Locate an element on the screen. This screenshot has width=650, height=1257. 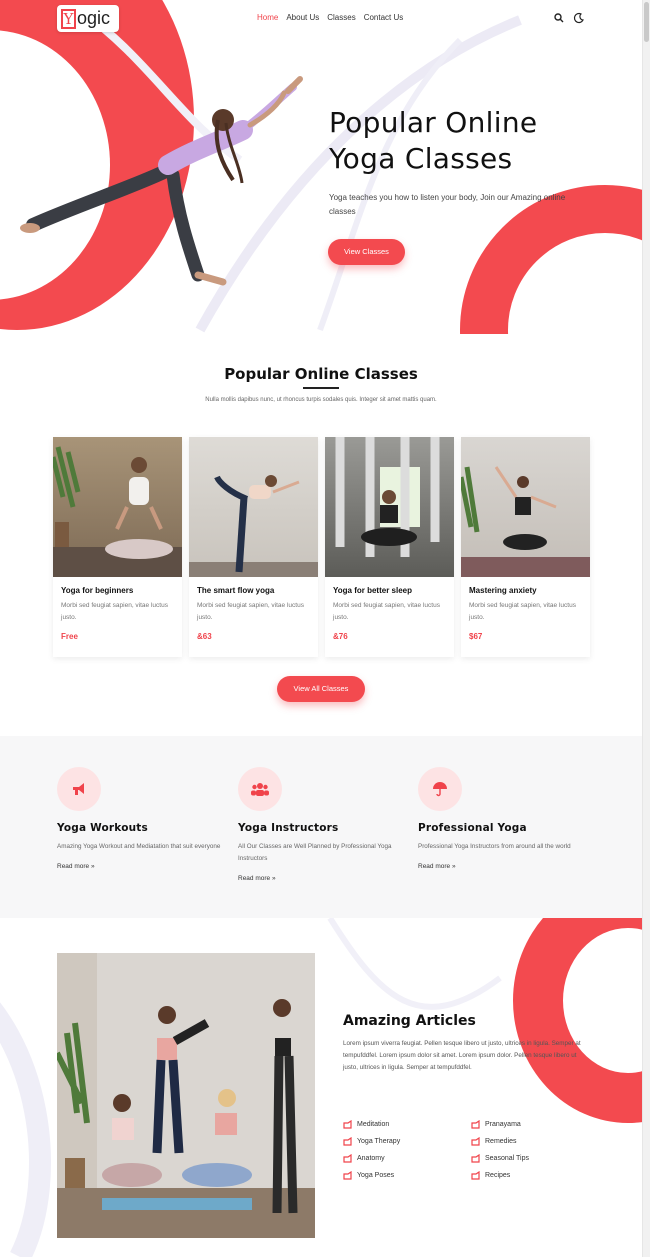
class-card-title: Mastering anxiety is located at coordinates (503, 590).